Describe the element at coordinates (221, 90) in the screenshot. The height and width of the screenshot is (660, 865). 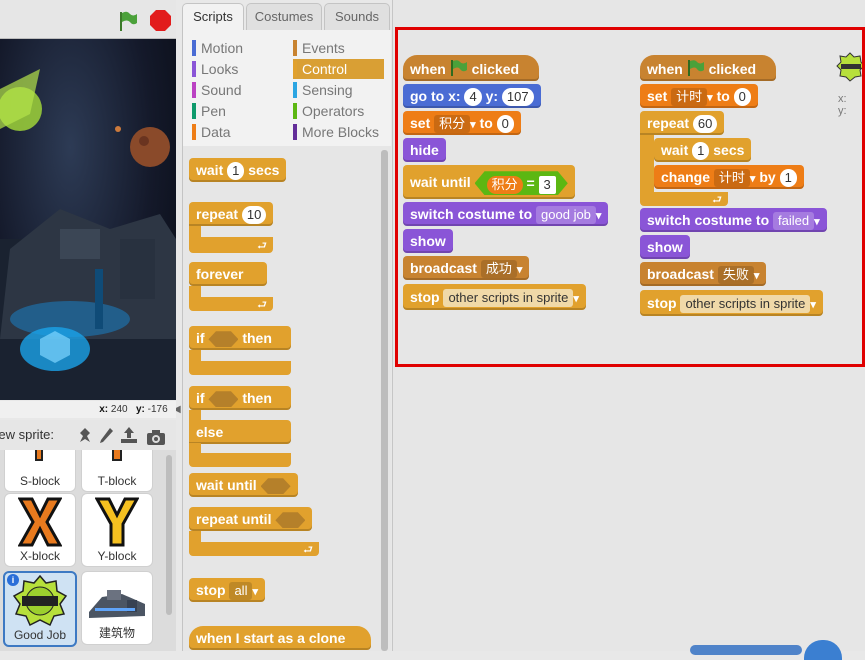
I see `category-label: Sound` at that location.